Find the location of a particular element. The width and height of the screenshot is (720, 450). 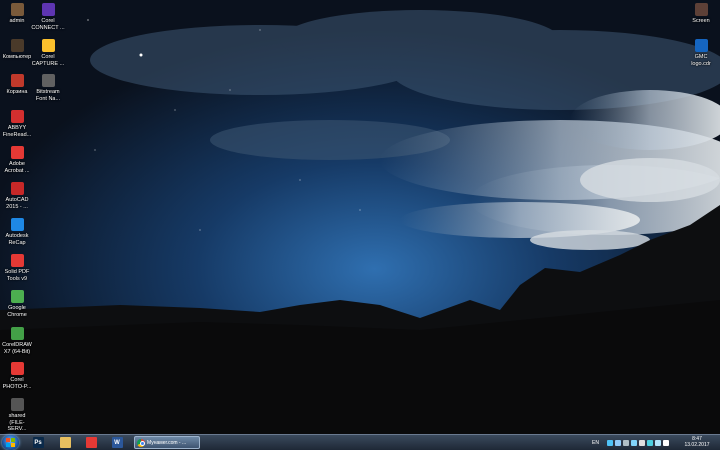

desktop-icon-label: Screen is located at coordinates (701, 21).